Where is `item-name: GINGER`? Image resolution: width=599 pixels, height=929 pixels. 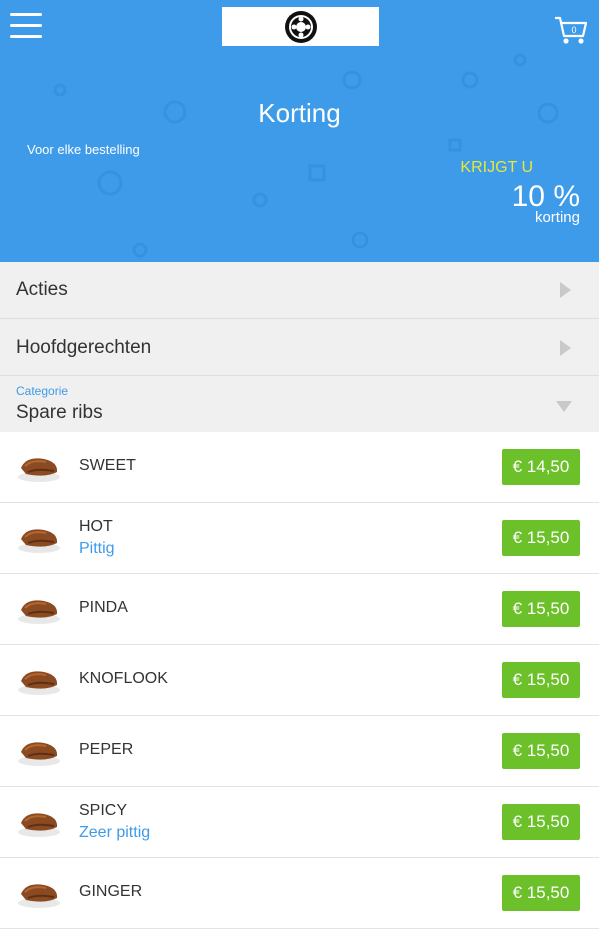 item-name: GINGER is located at coordinates (111, 891).